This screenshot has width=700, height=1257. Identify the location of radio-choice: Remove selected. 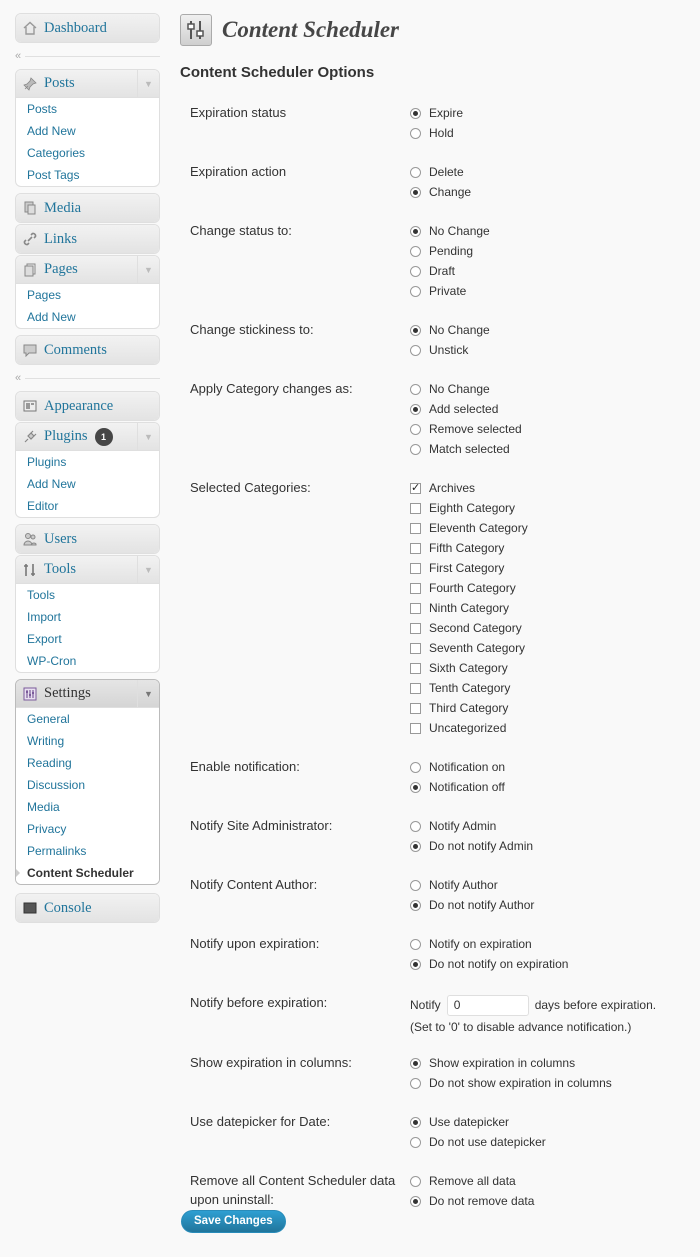
(550, 429).